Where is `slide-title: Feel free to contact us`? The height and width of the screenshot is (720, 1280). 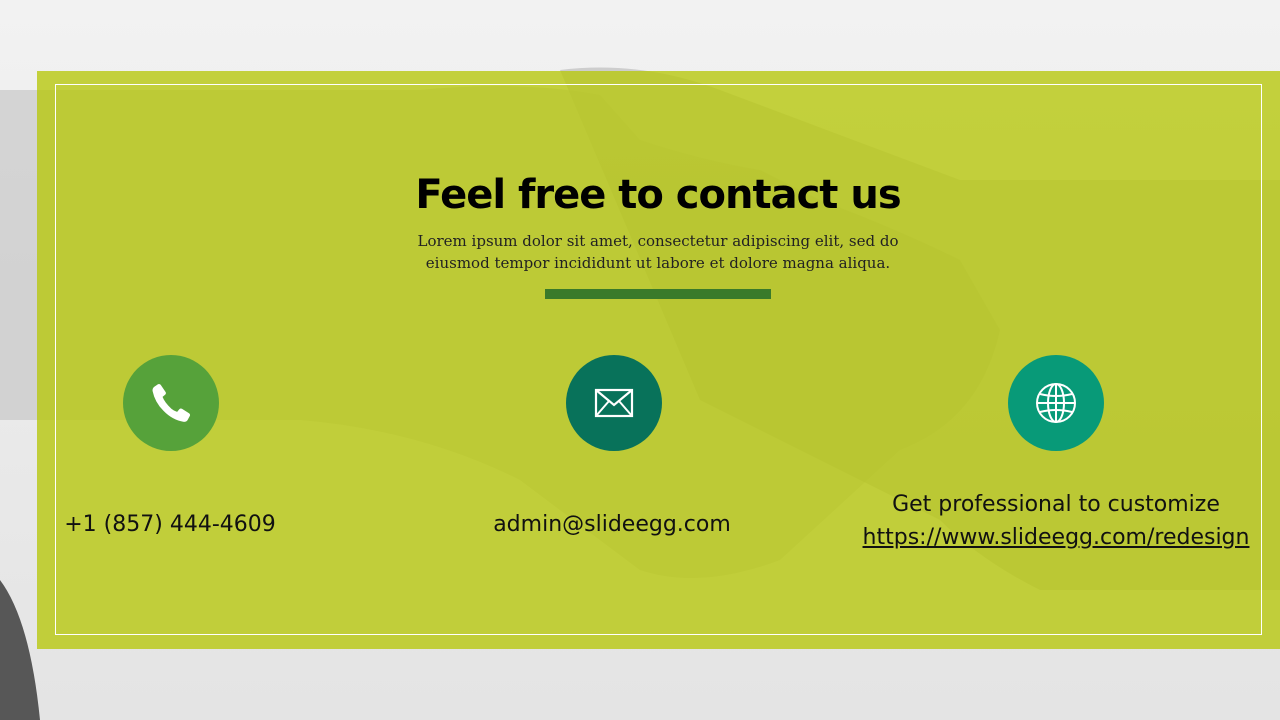
slide-title: Feel free to contact us is located at coordinates (658, 195).